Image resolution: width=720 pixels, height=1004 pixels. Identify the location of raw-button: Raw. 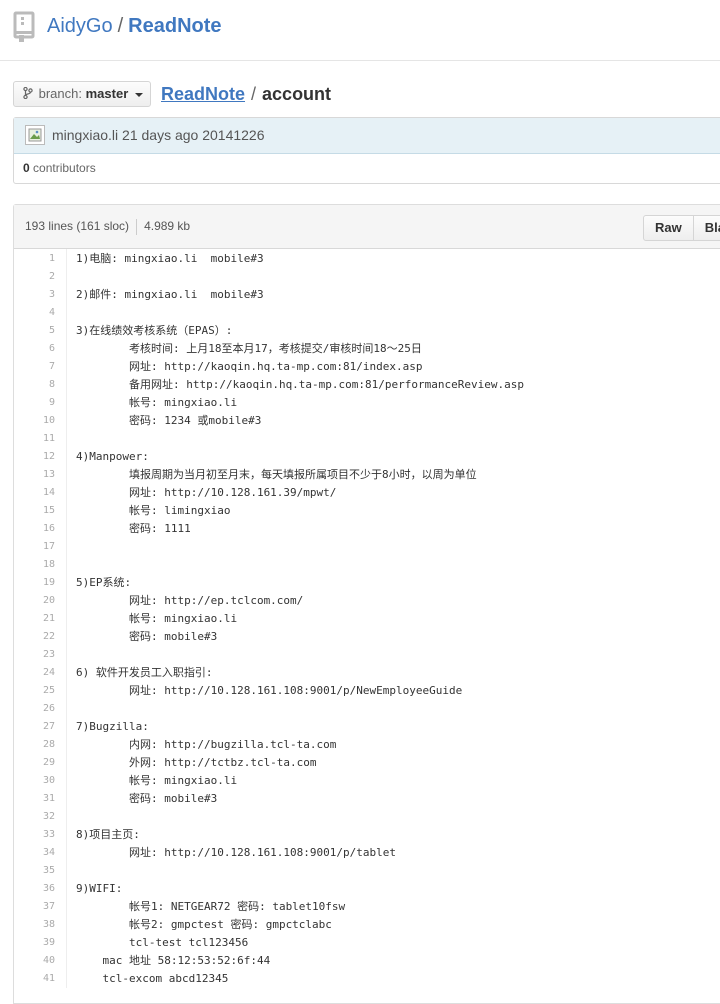
(668, 228).